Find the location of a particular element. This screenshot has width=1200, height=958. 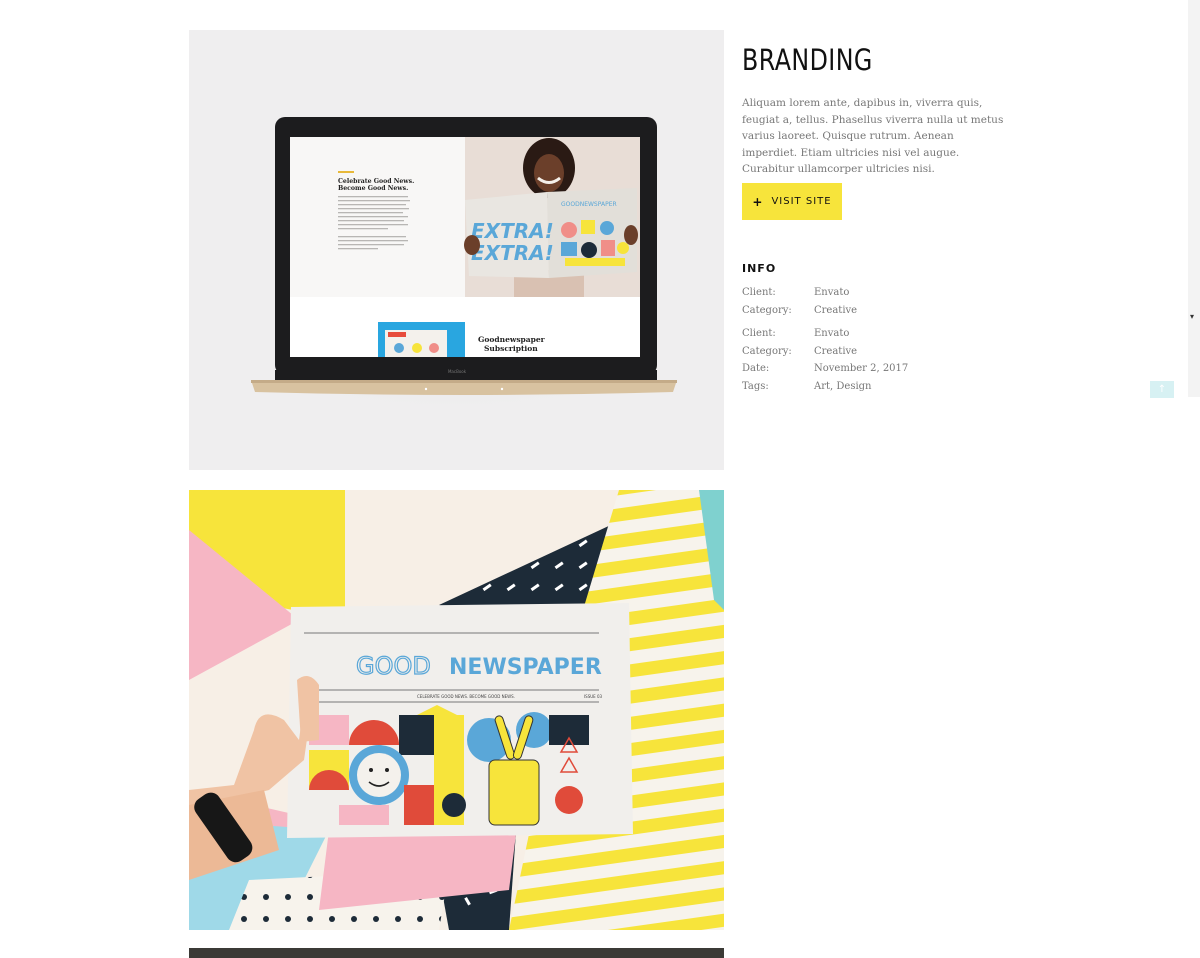

info-heading: INFO is located at coordinates (759, 268).